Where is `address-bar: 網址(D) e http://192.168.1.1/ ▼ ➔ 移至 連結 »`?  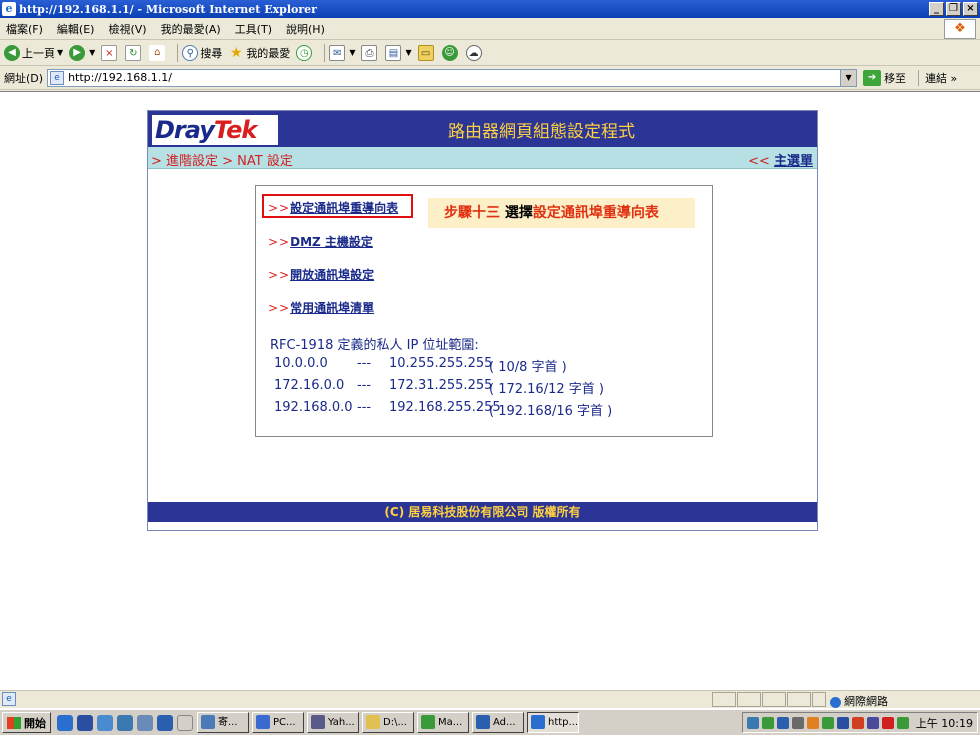
address-bar: 網址(D) e http://192.168.1.1/ ▼ ➔ 移至 連結 » is located at coordinates (490, 78).